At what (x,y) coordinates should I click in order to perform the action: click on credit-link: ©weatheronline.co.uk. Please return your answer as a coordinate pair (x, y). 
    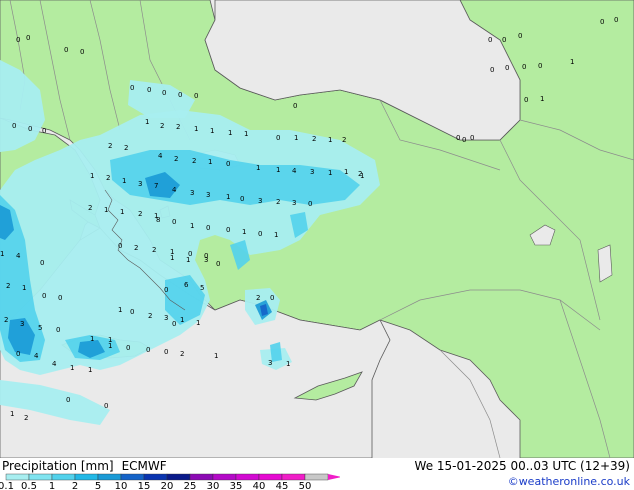
    Looking at the image, I should click on (569, 481).